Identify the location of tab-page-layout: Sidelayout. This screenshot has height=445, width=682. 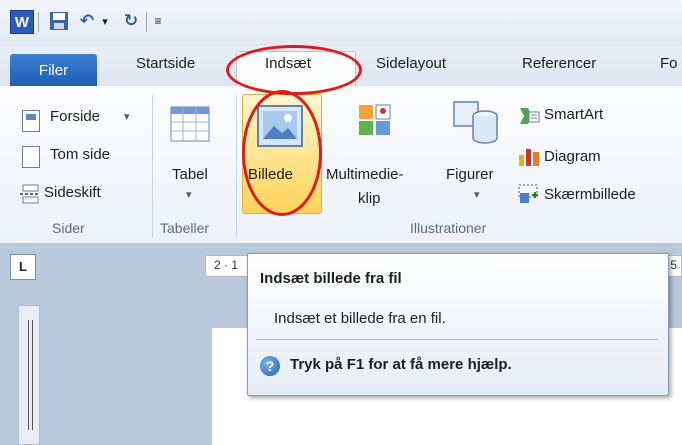
(411, 63).